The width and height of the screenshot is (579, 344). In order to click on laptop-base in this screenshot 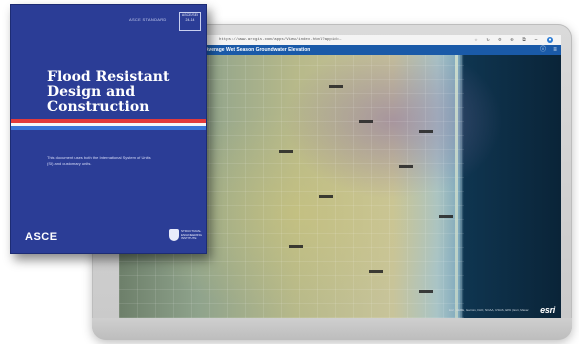, I will do `click(332, 329)`.